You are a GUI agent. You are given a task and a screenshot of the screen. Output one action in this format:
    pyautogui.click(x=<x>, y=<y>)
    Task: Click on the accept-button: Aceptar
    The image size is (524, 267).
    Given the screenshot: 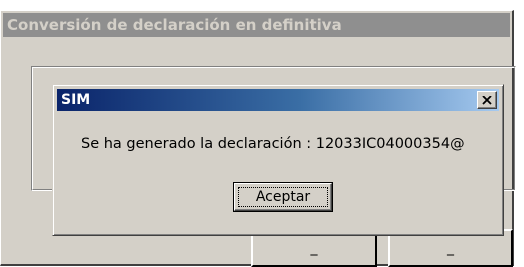 What is the action you would take?
    pyautogui.click(x=283, y=197)
    